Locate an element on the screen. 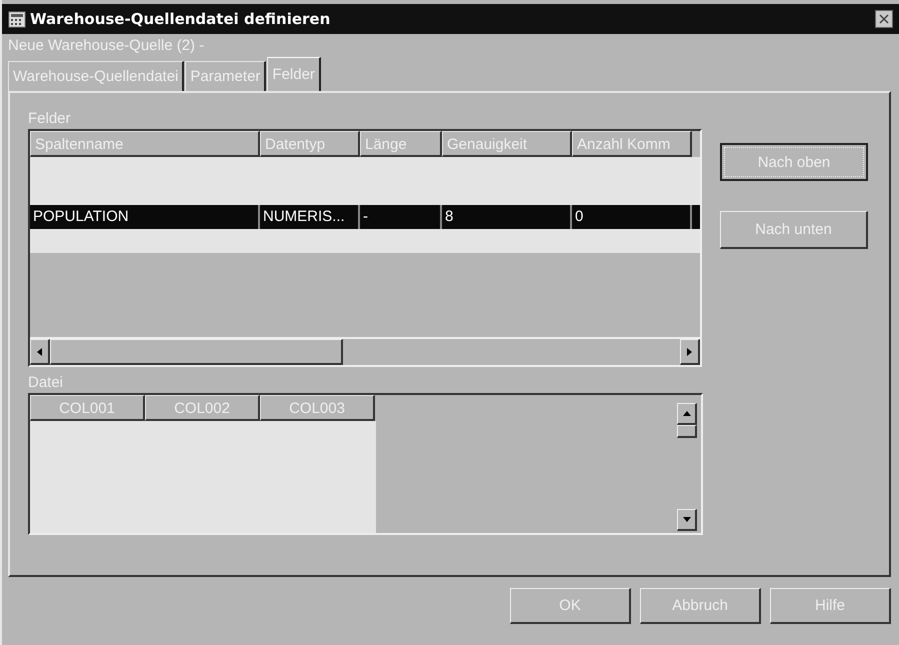 The height and width of the screenshot is (645, 899). close-icon is located at coordinates (884, 19).